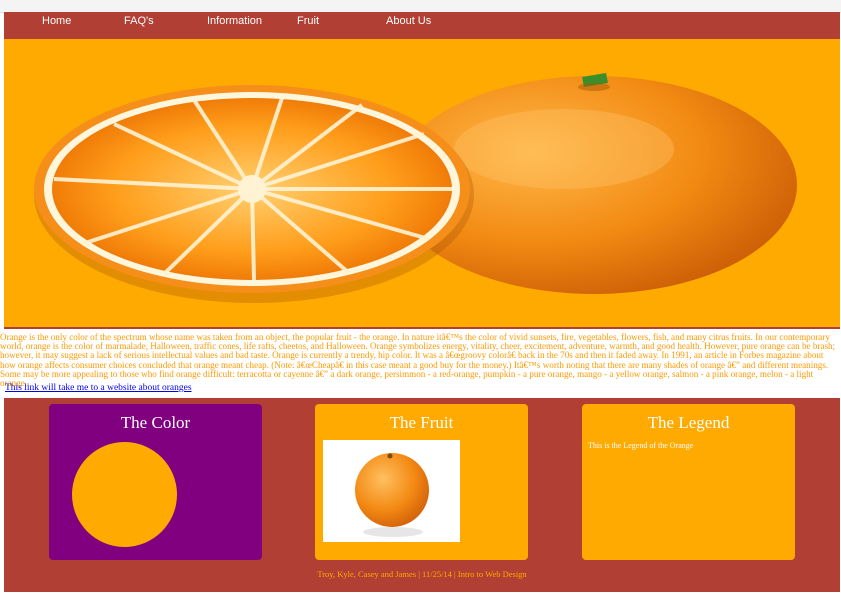 This screenshot has height=598, width=841. Describe the element at coordinates (139, 21) in the screenshot. I see `nav-link-faqs: FAQ's` at that location.